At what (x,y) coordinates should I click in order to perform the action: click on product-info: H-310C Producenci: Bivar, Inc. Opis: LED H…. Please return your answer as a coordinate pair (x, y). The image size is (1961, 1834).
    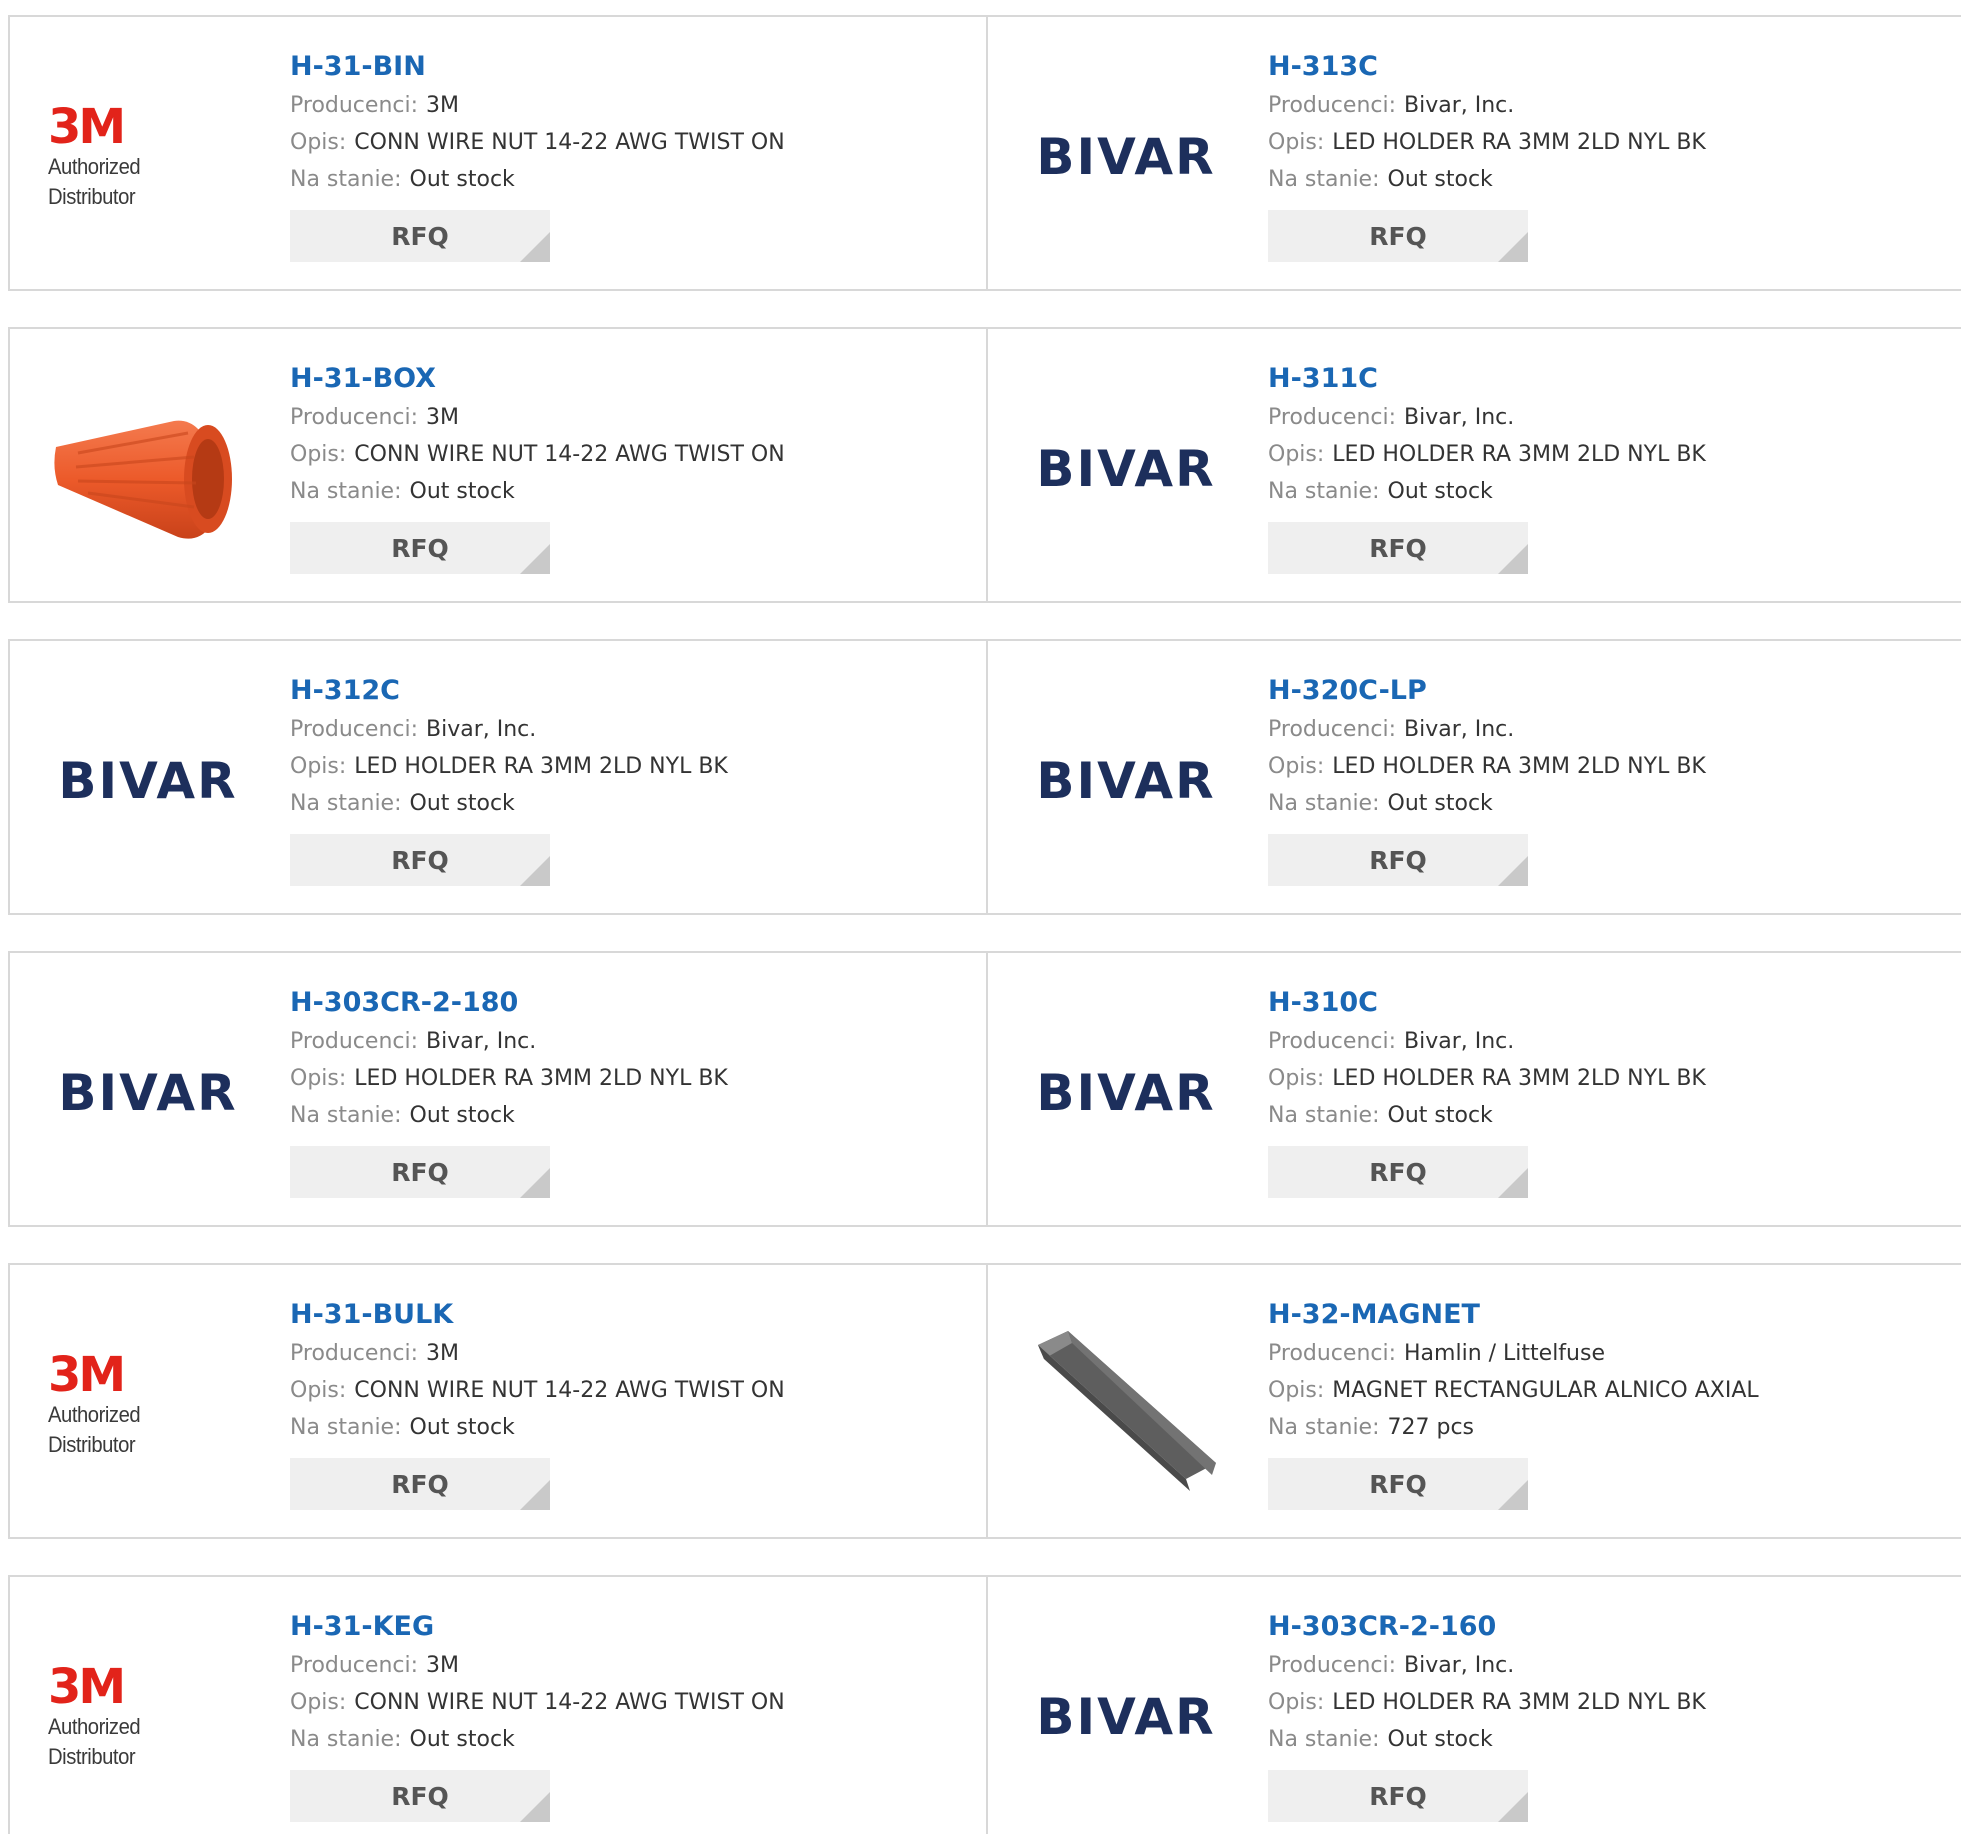
    Looking at the image, I should click on (1608, 1090).